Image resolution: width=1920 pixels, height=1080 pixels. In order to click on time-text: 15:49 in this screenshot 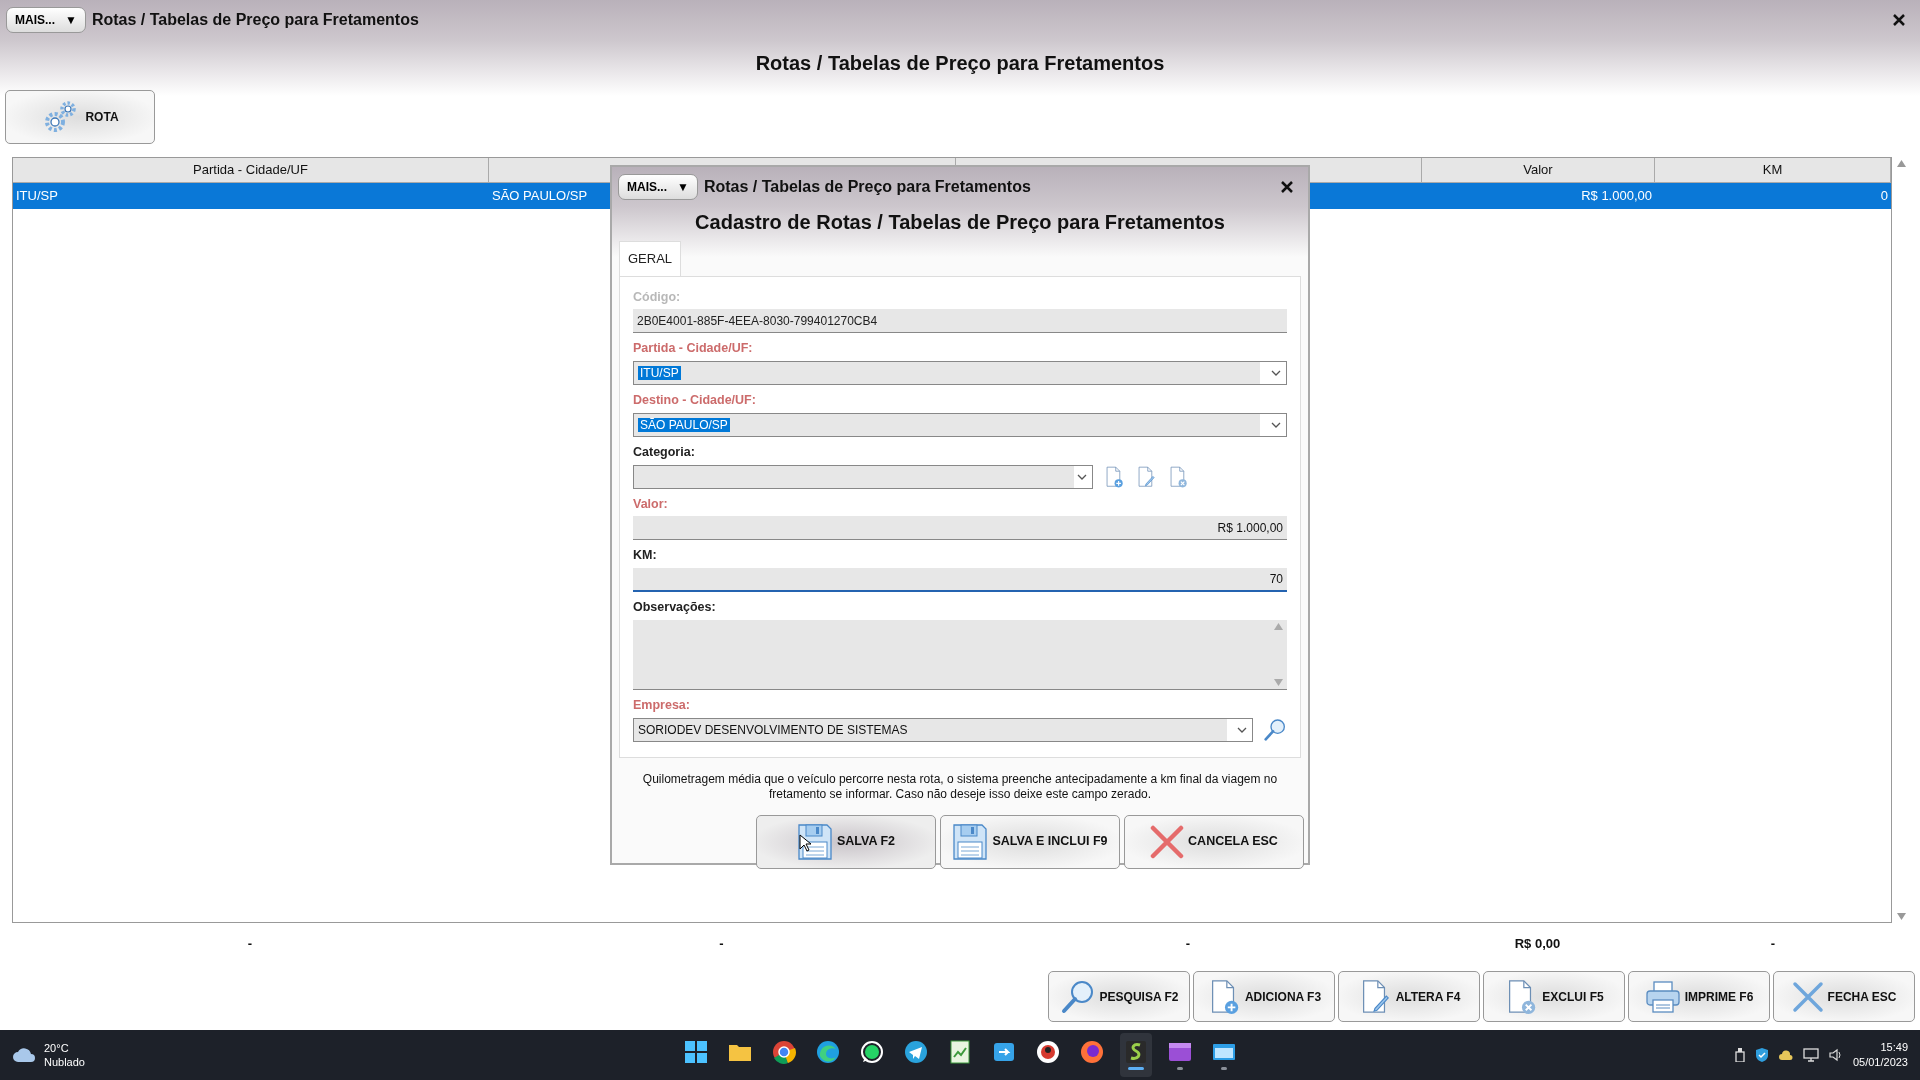, I will do `click(1893, 1047)`.